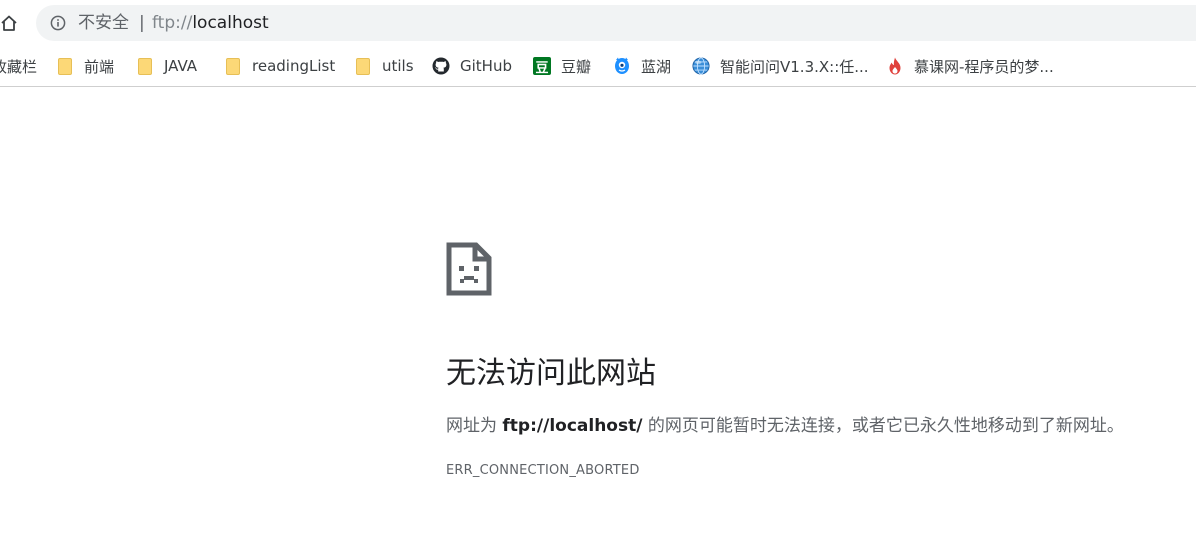 The image size is (1196, 534). What do you see at coordinates (398, 66) in the screenshot?
I see `bookmark-label: utils` at bounding box center [398, 66].